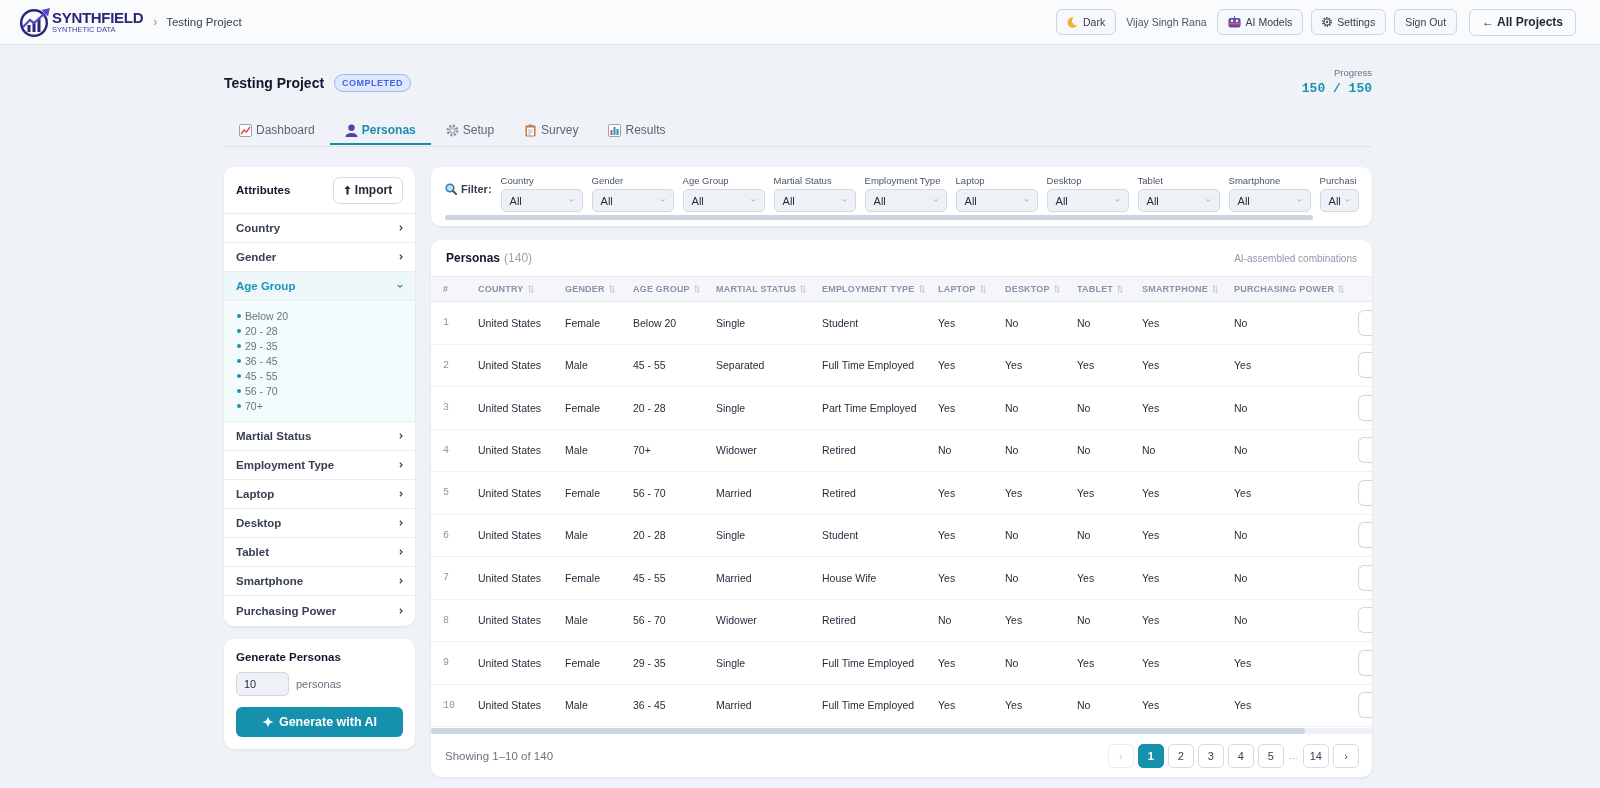 The image size is (1600, 788). Describe the element at coordinates (261, 375) in the screenshot. I see `attribute-value: 45 - 55` at that location.